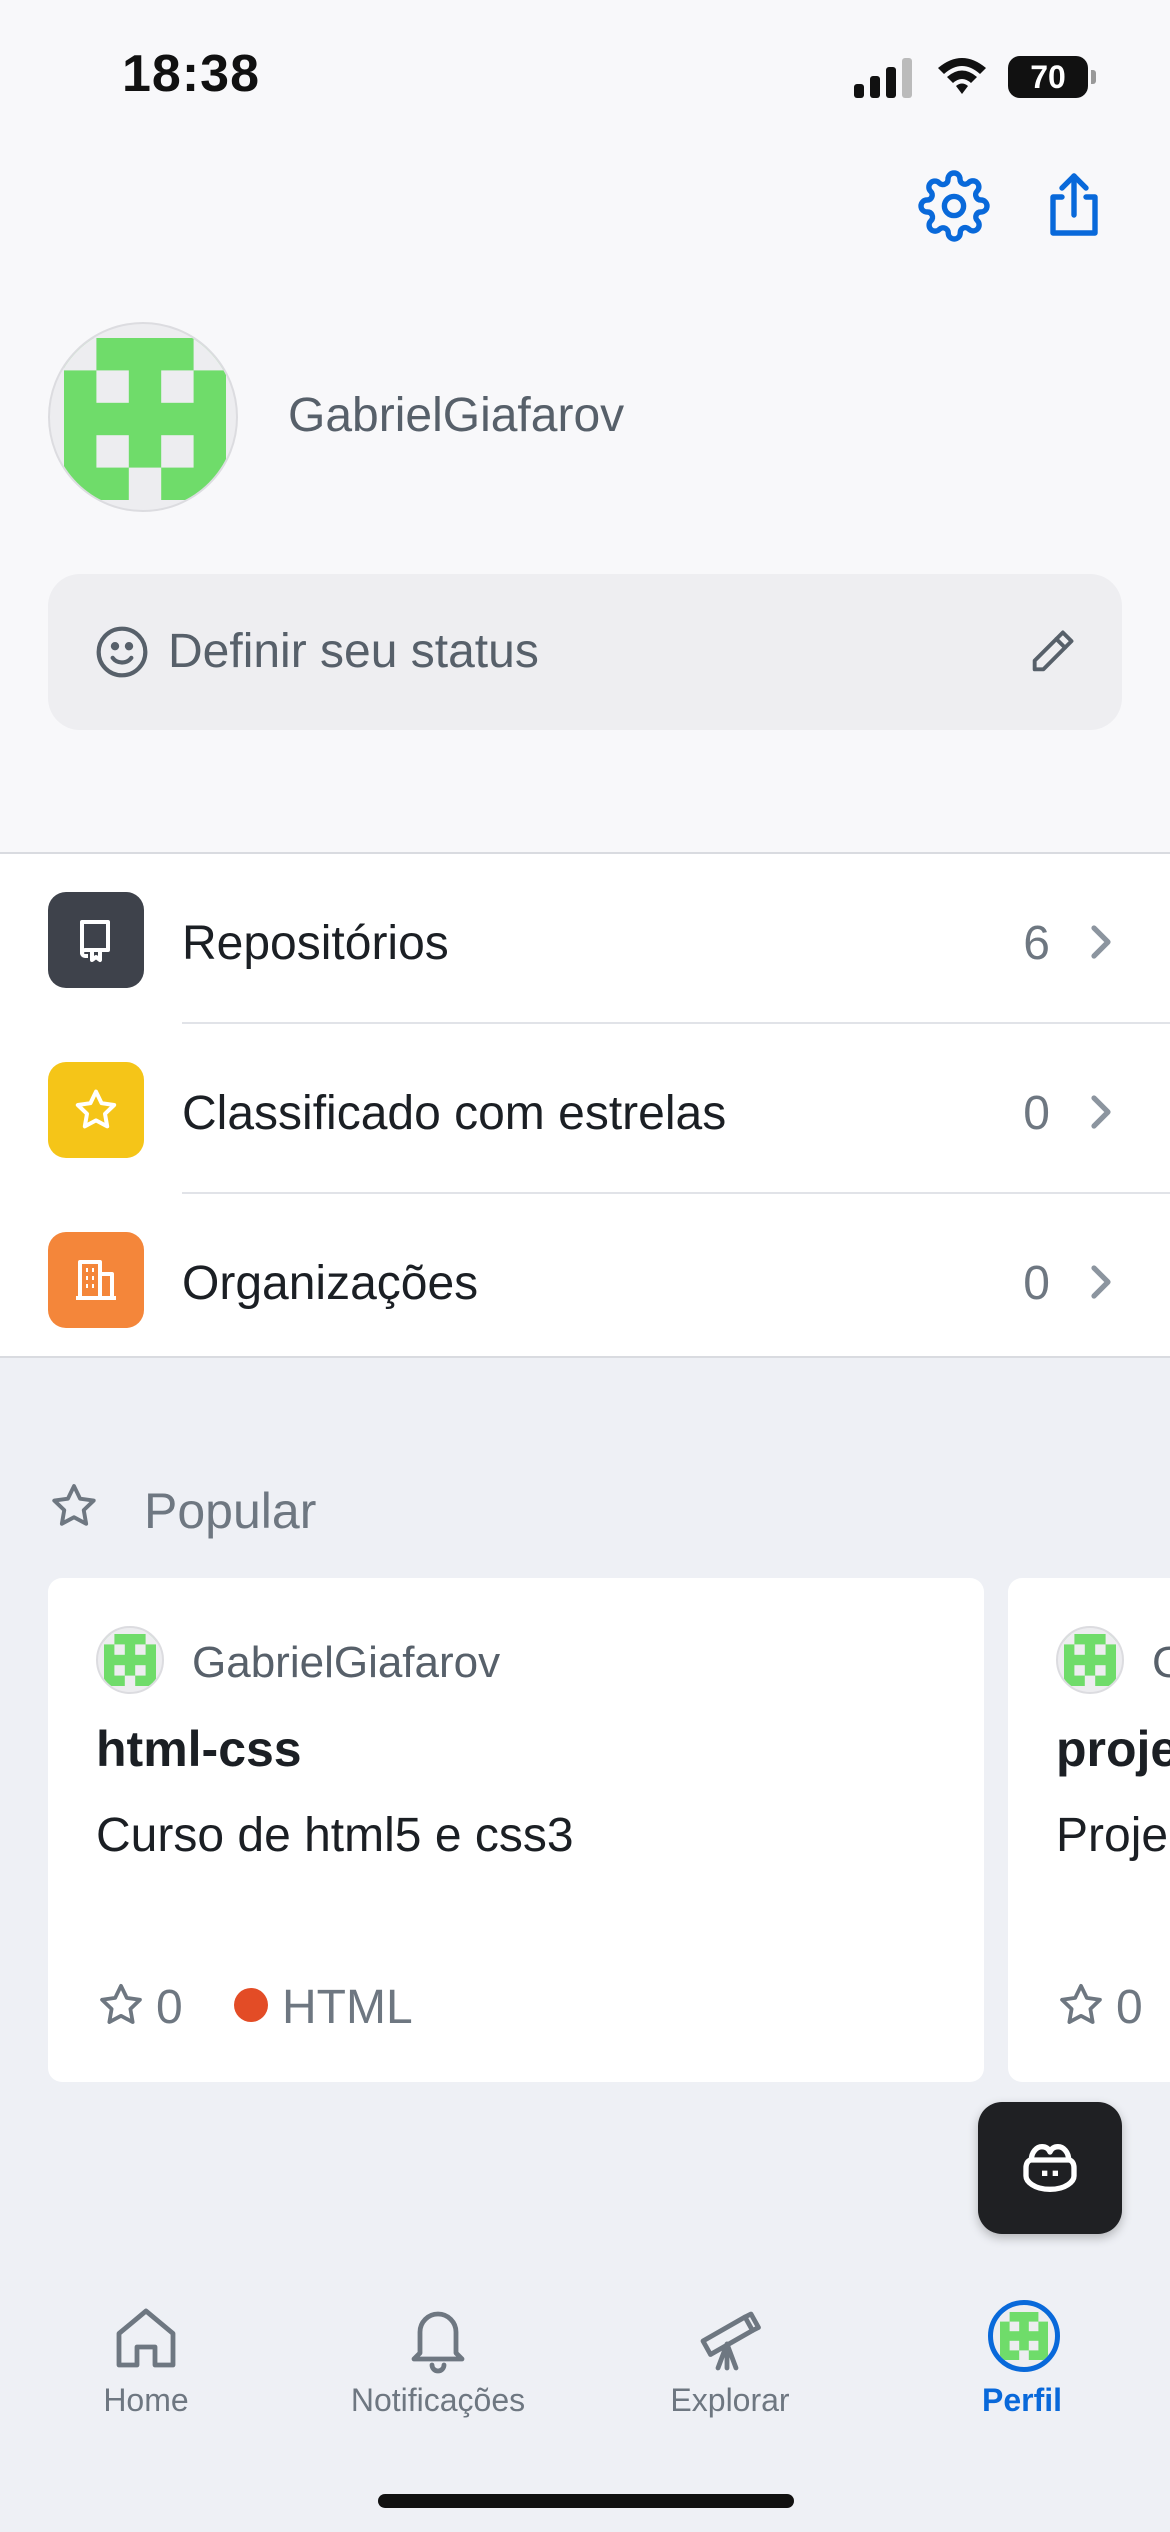 The image size is (1170, 2532). What do you see at coordinates (456, 415) in the screenshot?
I see `profile-username: GabrielGiafarov` at bounding box center [456, 415].